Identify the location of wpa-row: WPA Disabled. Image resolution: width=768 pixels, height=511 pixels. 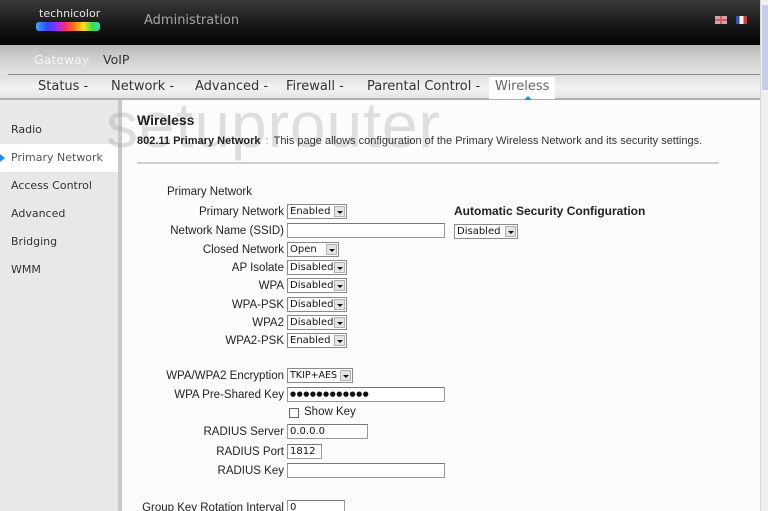
(291, 287).